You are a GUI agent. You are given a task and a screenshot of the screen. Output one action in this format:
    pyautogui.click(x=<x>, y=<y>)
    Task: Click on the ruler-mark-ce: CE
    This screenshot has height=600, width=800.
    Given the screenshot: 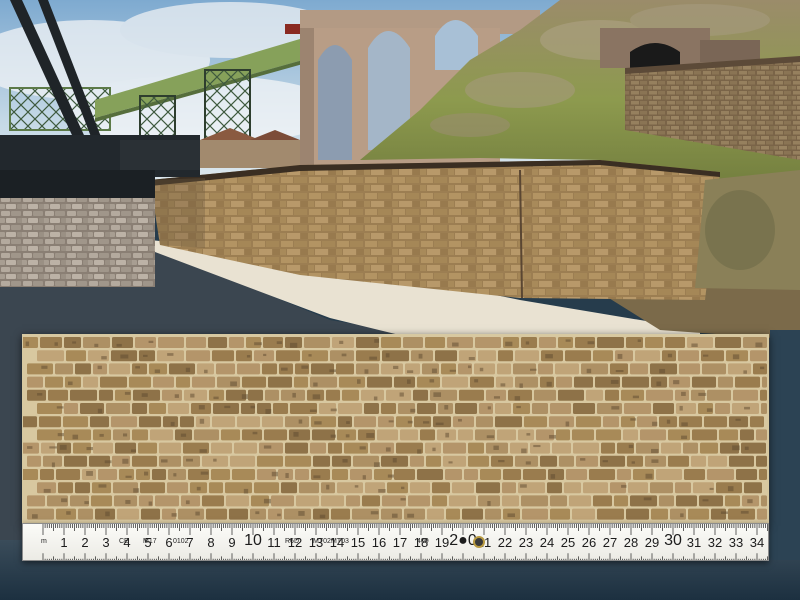 What is the action you would take?
    pyautogui.click(x=124, y=541)
    